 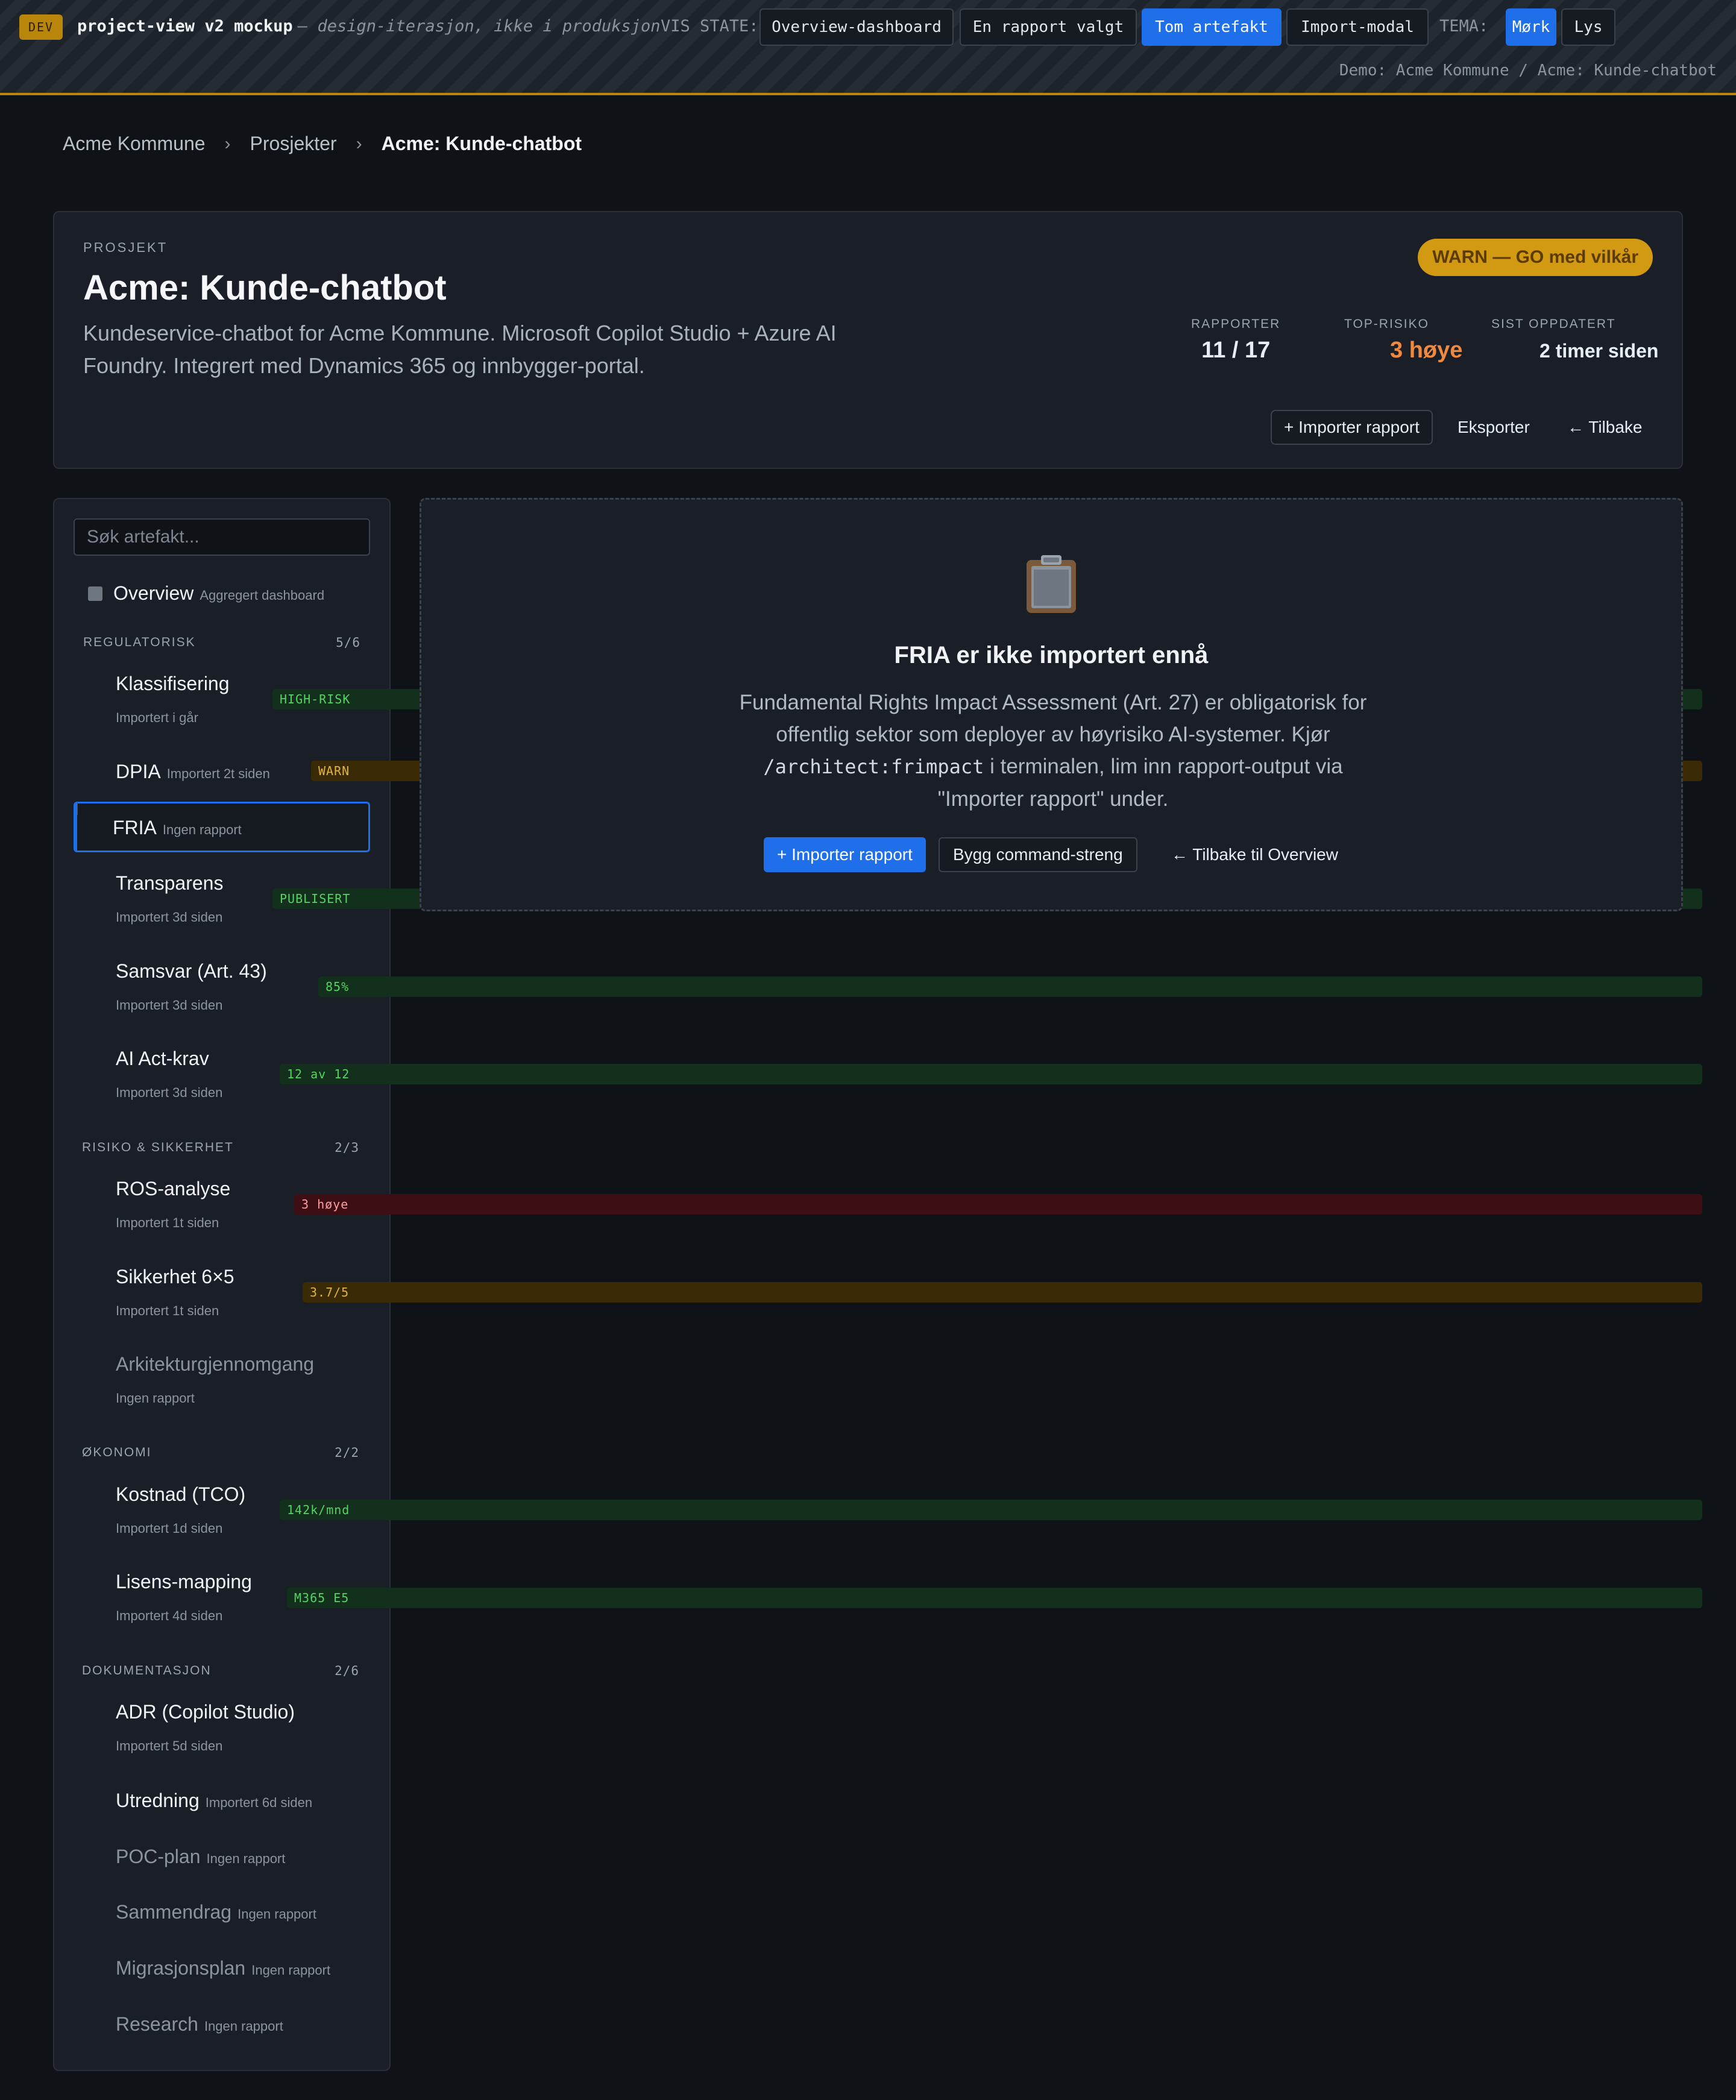 I want to click on group-header-regulatory: REGULATORISK 5/6, so click(x=221, y=642).